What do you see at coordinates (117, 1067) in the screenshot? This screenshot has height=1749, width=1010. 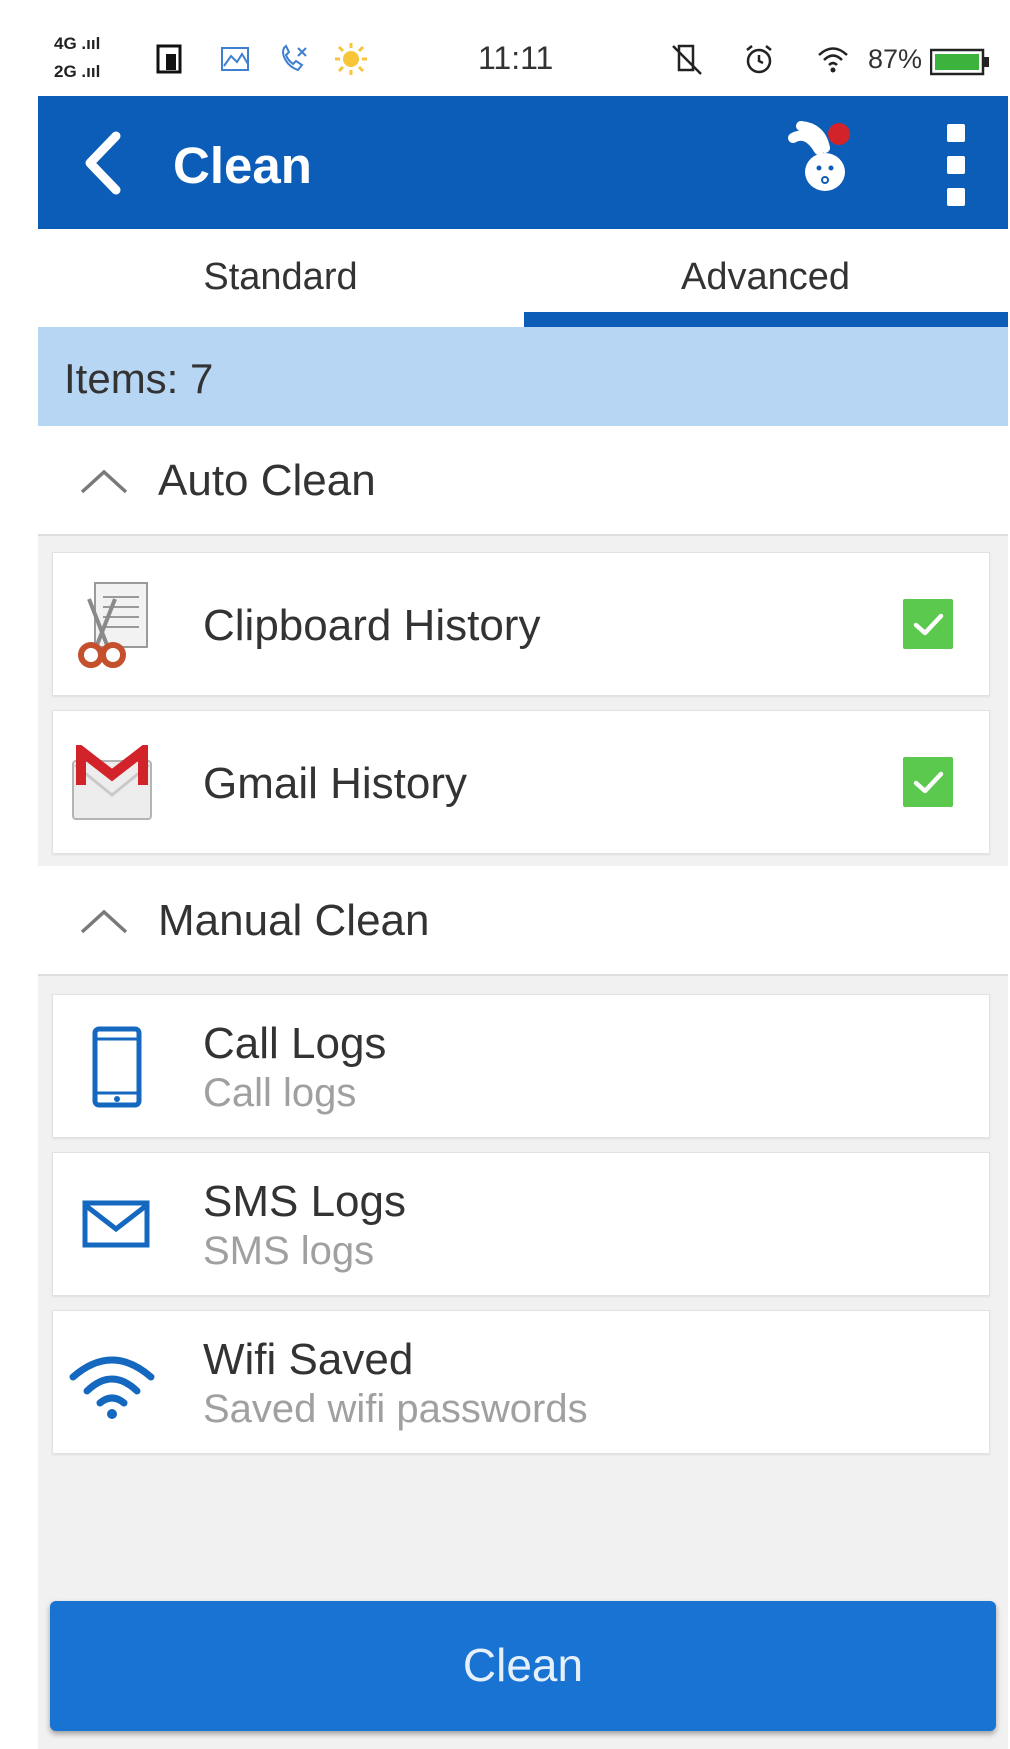 I see `phone-icon` at bounding box center [117, 1067].